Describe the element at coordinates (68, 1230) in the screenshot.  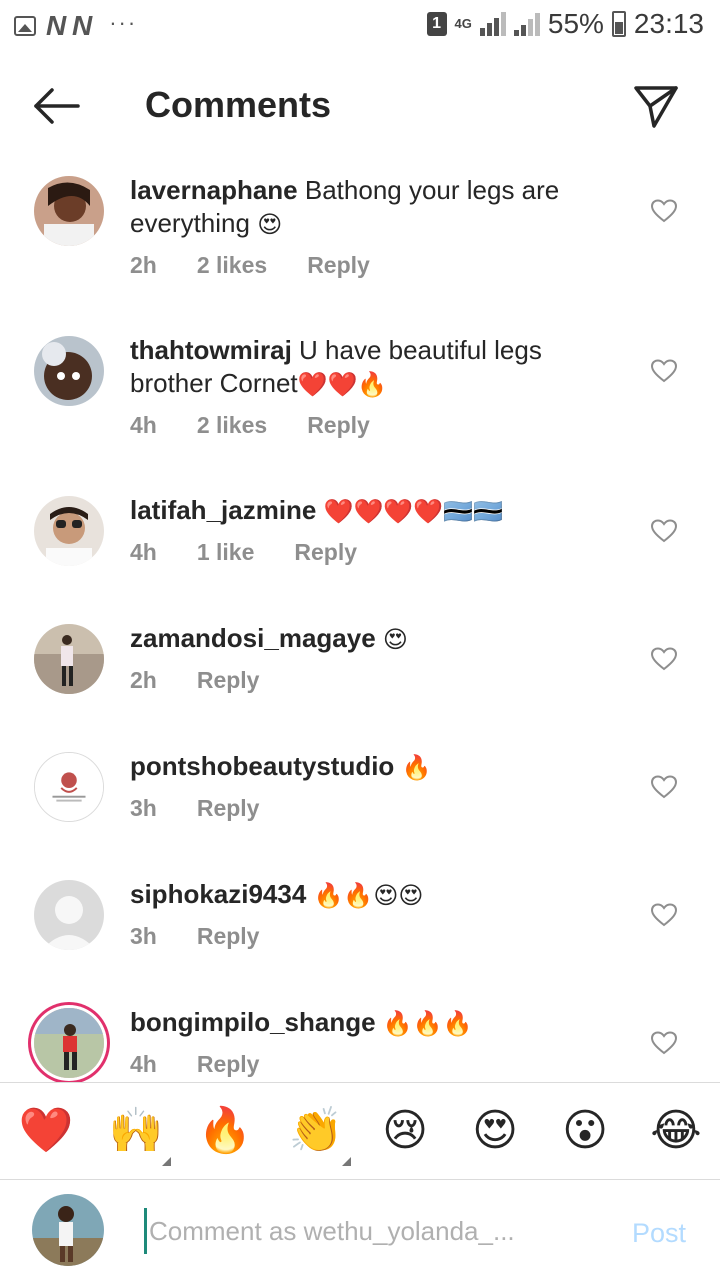
I see `my-avatar` at that location.